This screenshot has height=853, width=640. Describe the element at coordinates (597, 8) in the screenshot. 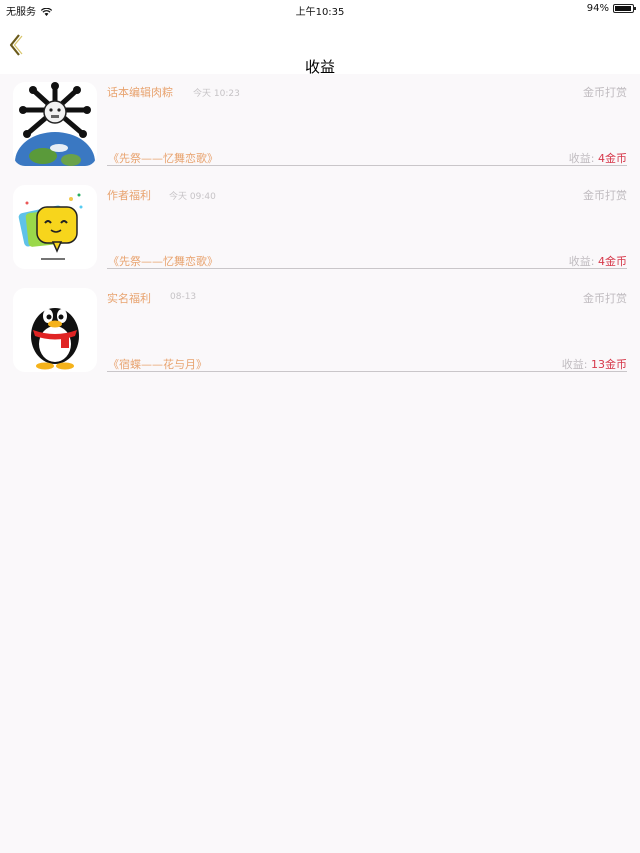

I see `battery-percent: 94%` at that location.